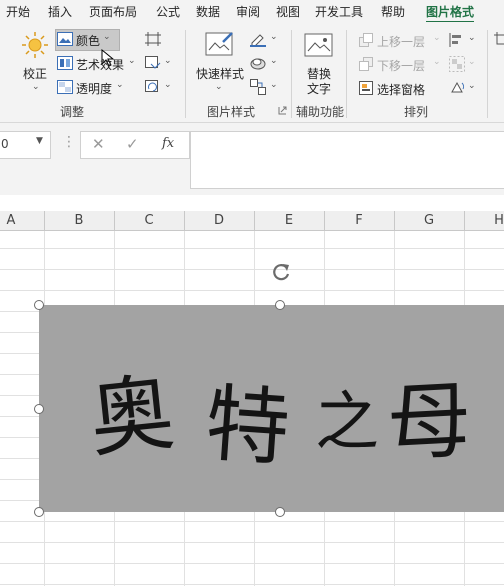  I want to click on calligraphy-char-4: 母, so click(429, 422).